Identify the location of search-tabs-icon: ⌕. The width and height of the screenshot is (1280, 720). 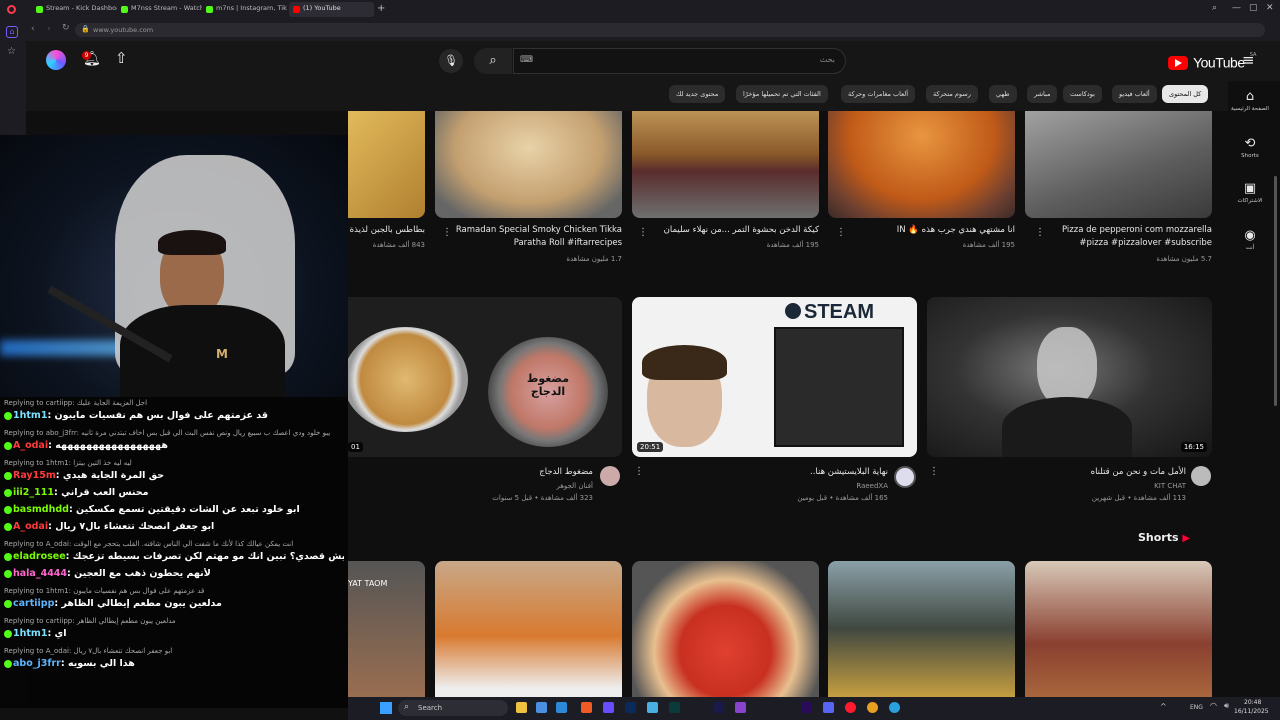
(1214, 8).